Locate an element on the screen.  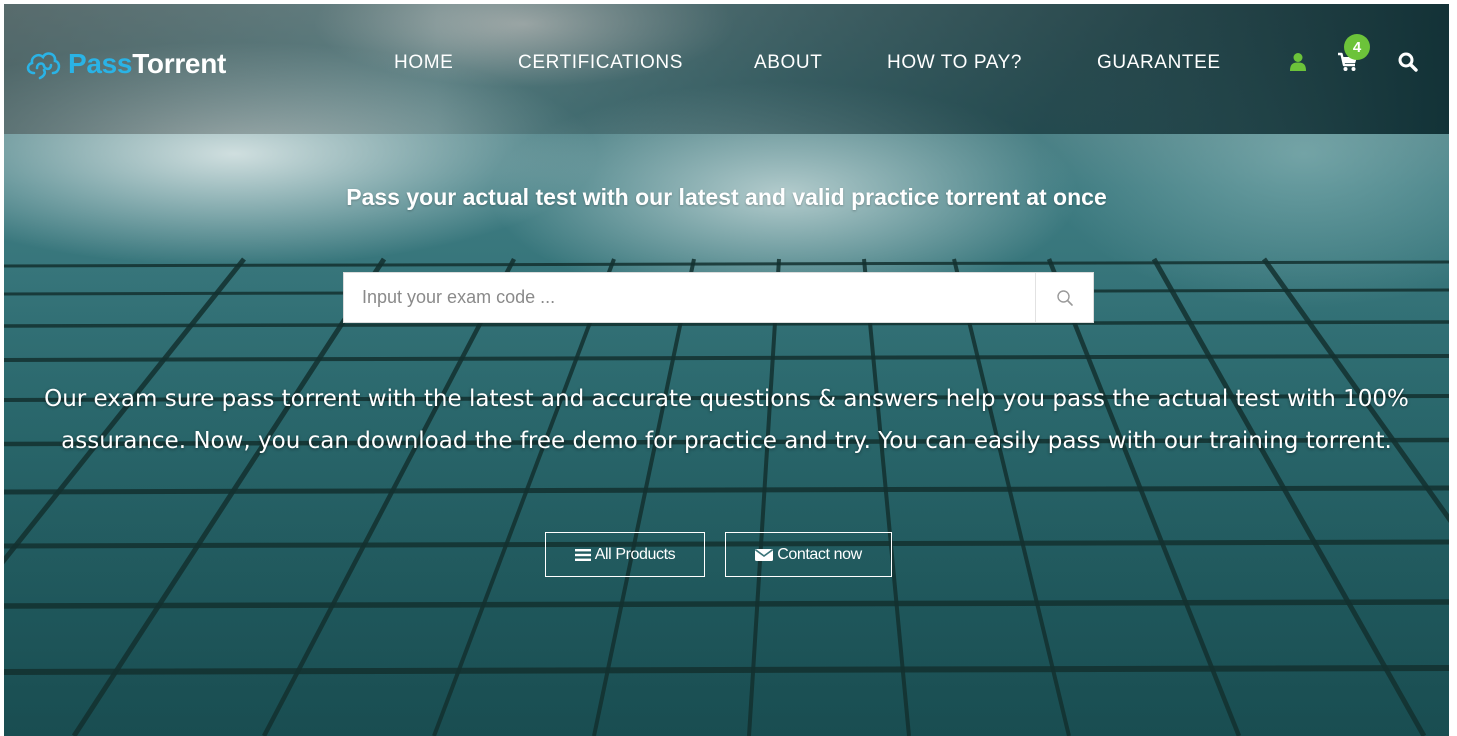
magnifier-icon is located at coordinates (1064, 297).